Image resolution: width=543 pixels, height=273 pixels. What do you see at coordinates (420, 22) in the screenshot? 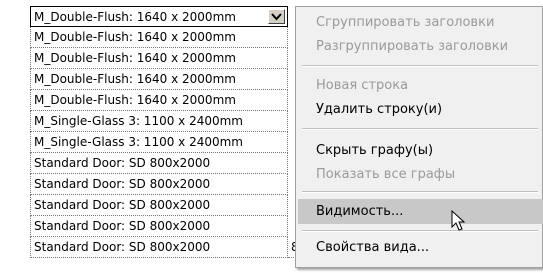
I see `menu-item-group-headers: Сгруппировать заголовки` at bounding box center [420, 22].